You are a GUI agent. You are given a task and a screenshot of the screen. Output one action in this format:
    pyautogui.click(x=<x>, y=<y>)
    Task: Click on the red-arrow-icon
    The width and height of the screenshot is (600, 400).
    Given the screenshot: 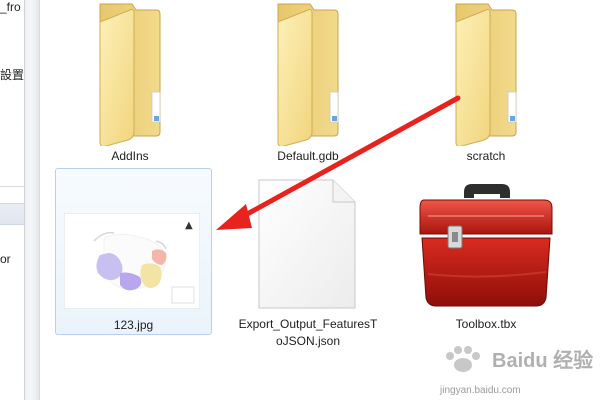 What is the action you would take?
    pyautogui.click(x=338, y=162)
    